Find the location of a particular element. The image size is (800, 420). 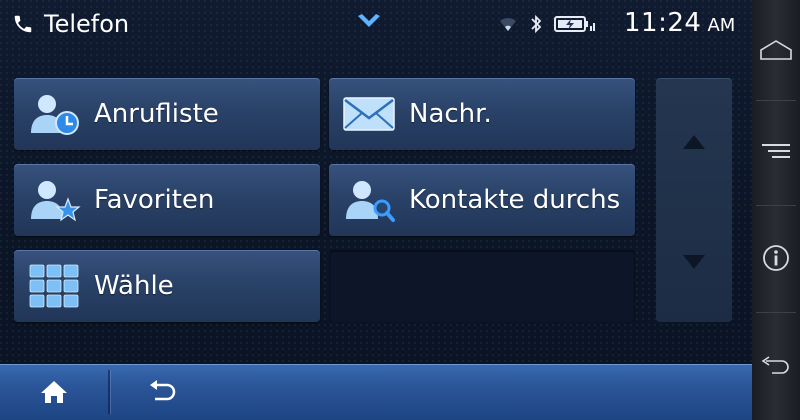

call-log-icon is located at coordinates (55, 115).